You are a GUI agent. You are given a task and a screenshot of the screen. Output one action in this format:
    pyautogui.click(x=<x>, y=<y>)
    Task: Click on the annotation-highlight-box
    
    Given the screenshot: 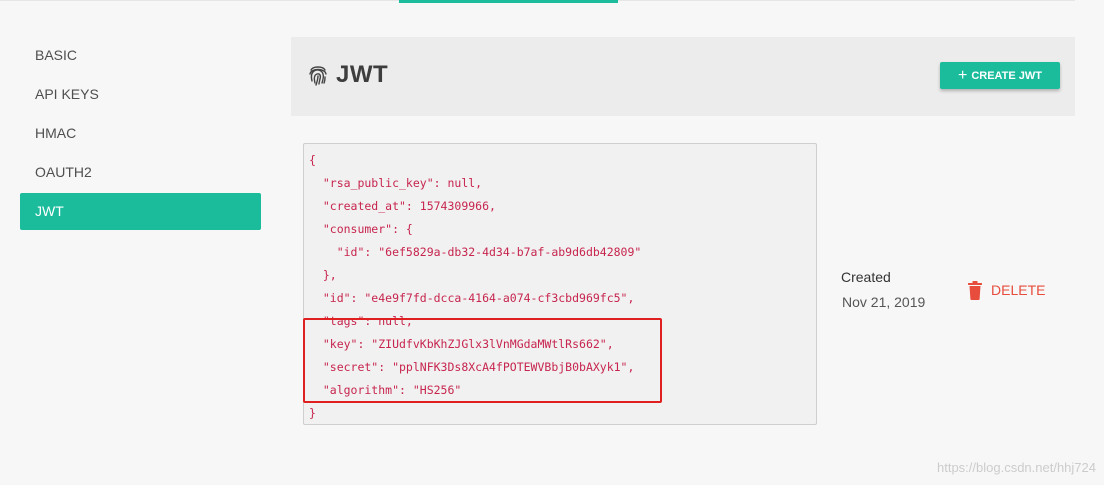 What is the action you would take?
    pyautogui.click(x=482, y=360)
    